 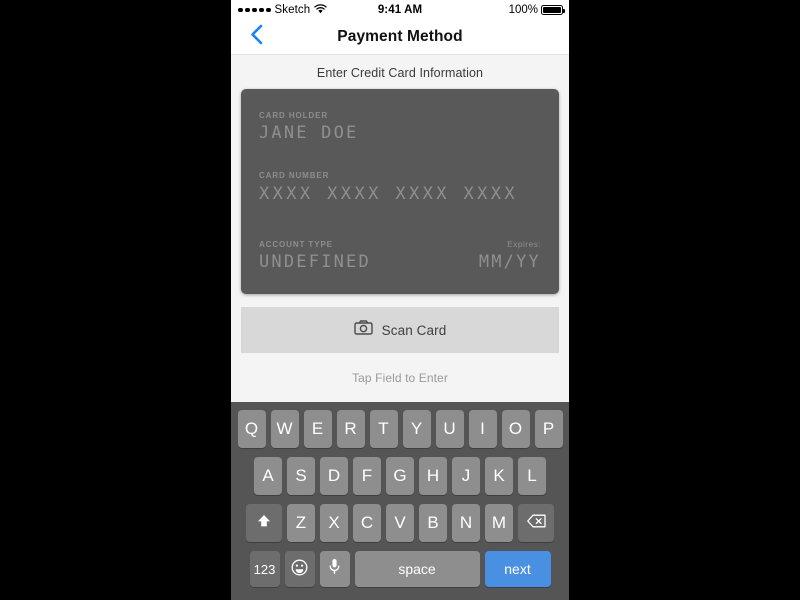 I want to click on keyboard-row-1: QWERTYUIOP, so click(x=400, y=429).